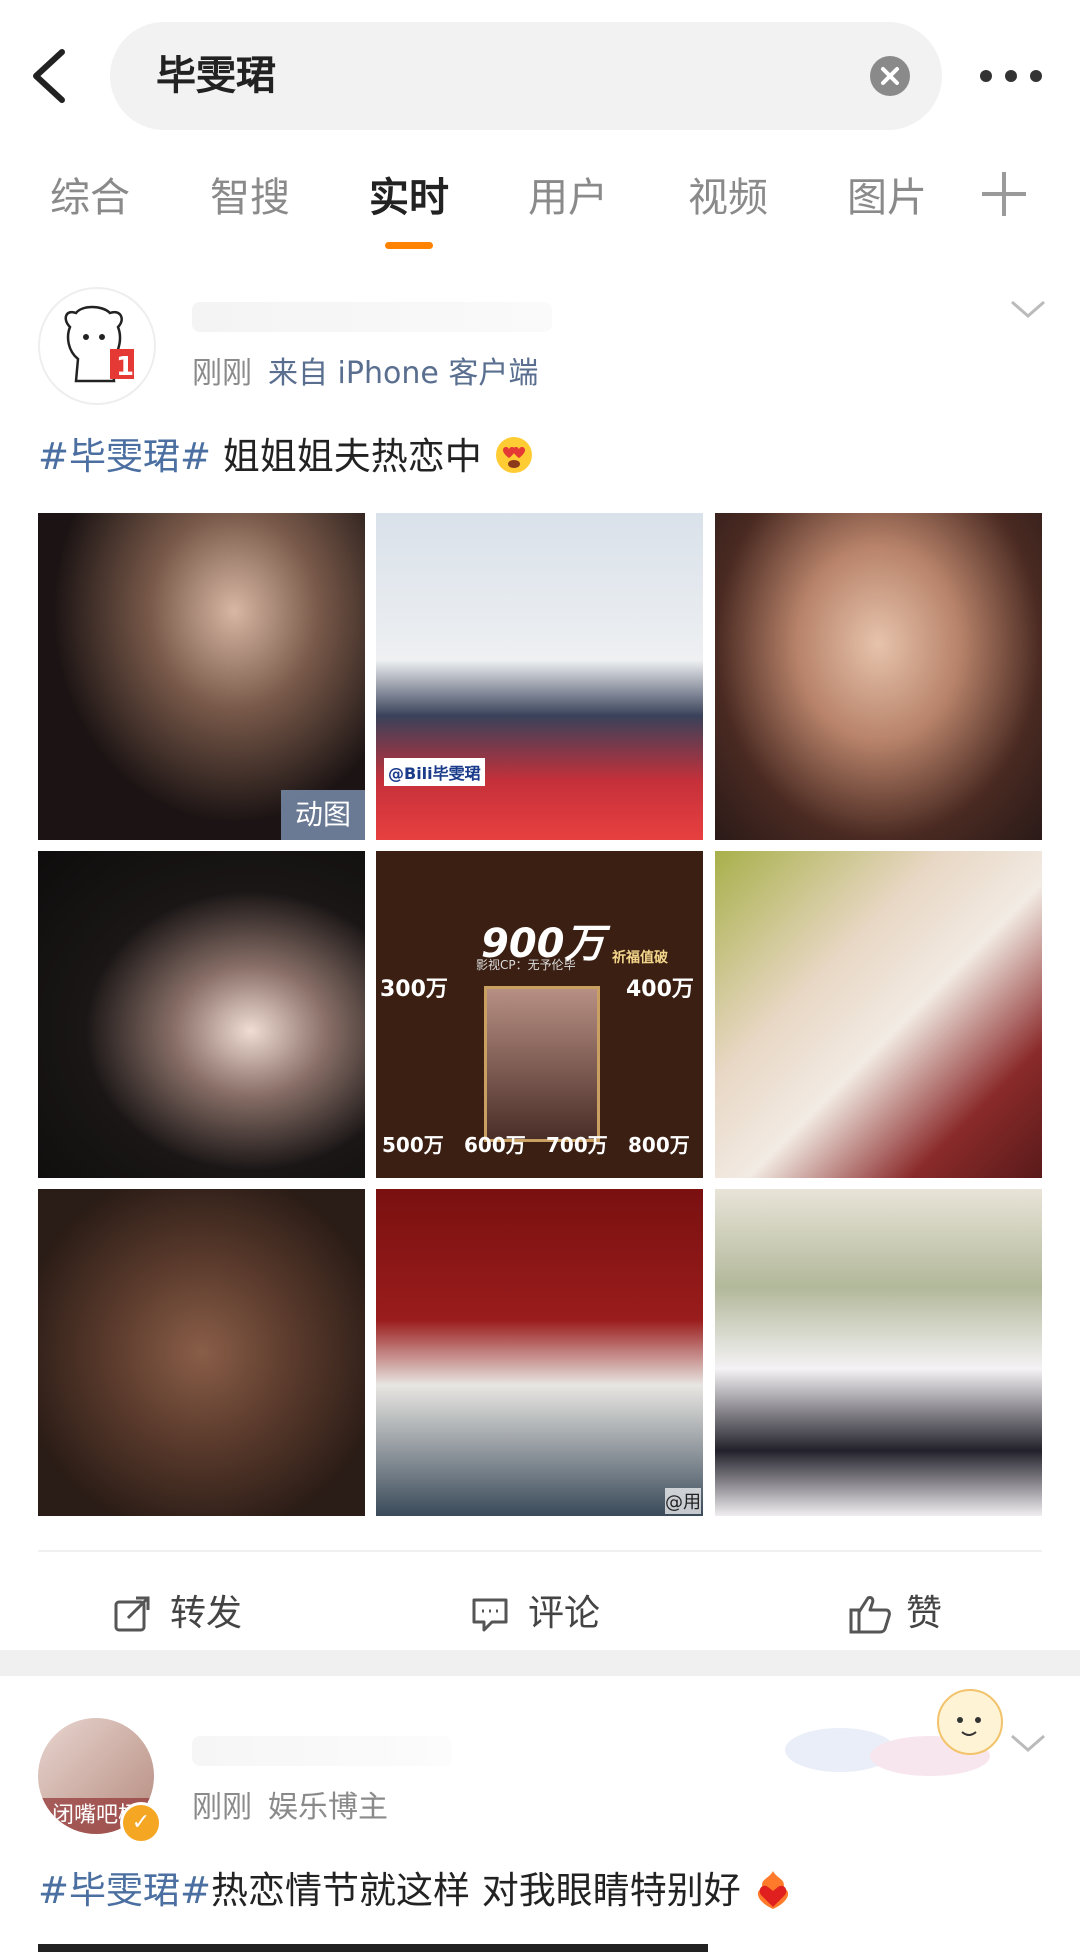 This screenshot has width=1080, height=1952. Describe the element at coordinates (772, 1890) in the screenshot. I see `heart-on-fire-emoji-icon` at that location.